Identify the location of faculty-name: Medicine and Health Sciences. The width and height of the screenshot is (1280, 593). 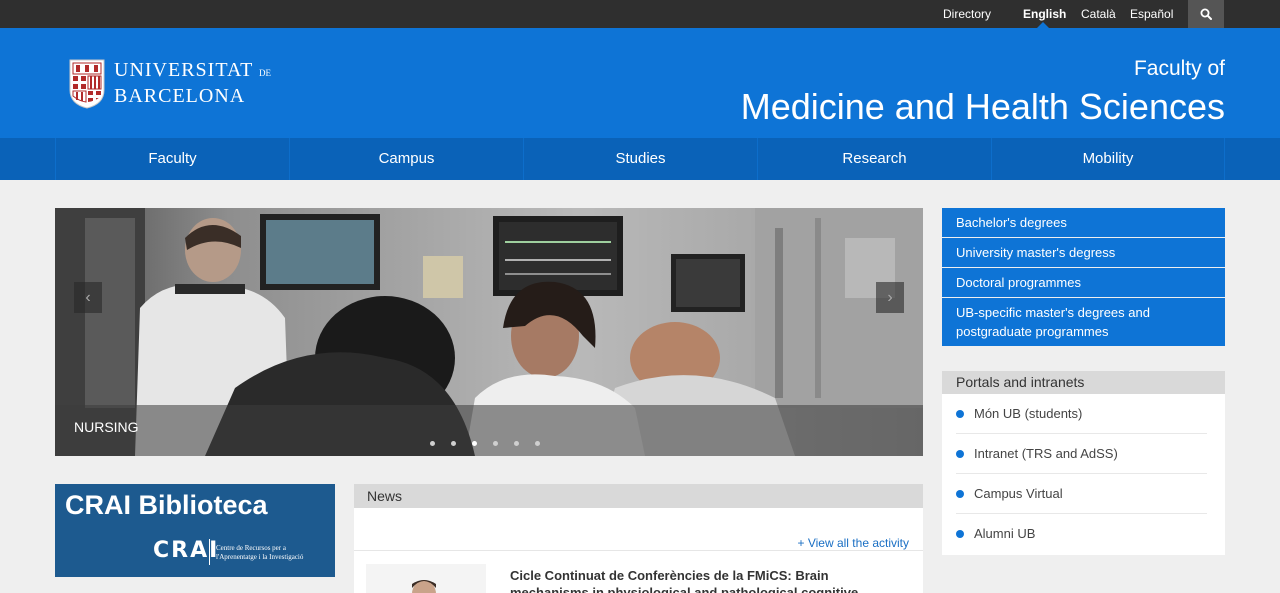
(983, 107).